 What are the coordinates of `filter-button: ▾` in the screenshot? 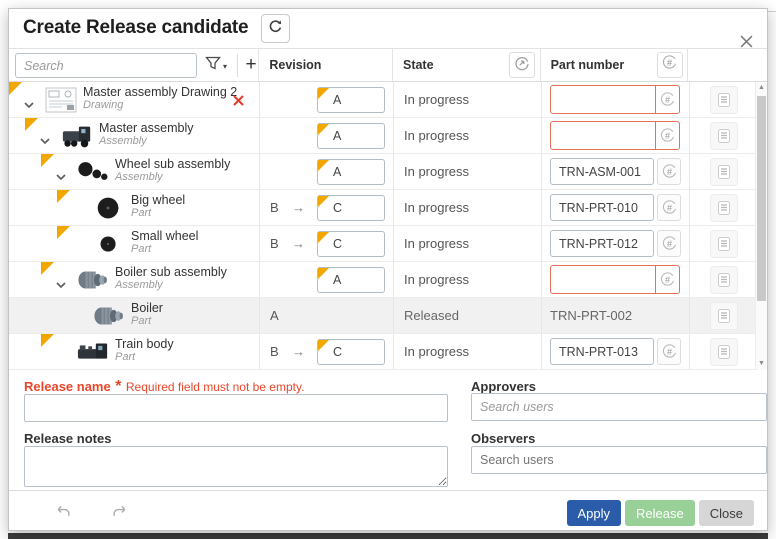 It's located at (216, 66).